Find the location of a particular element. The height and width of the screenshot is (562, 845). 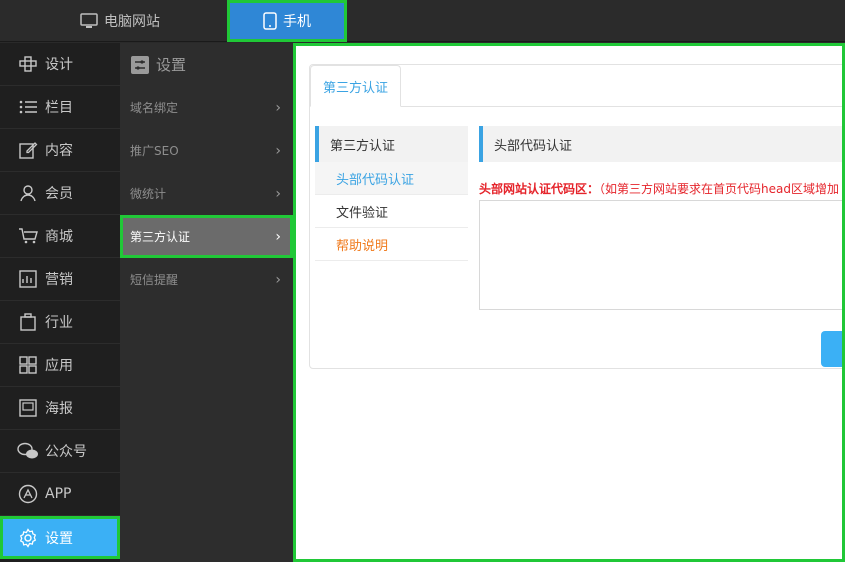

nav-item-label: 会员 is located at coordinates (59, 194).